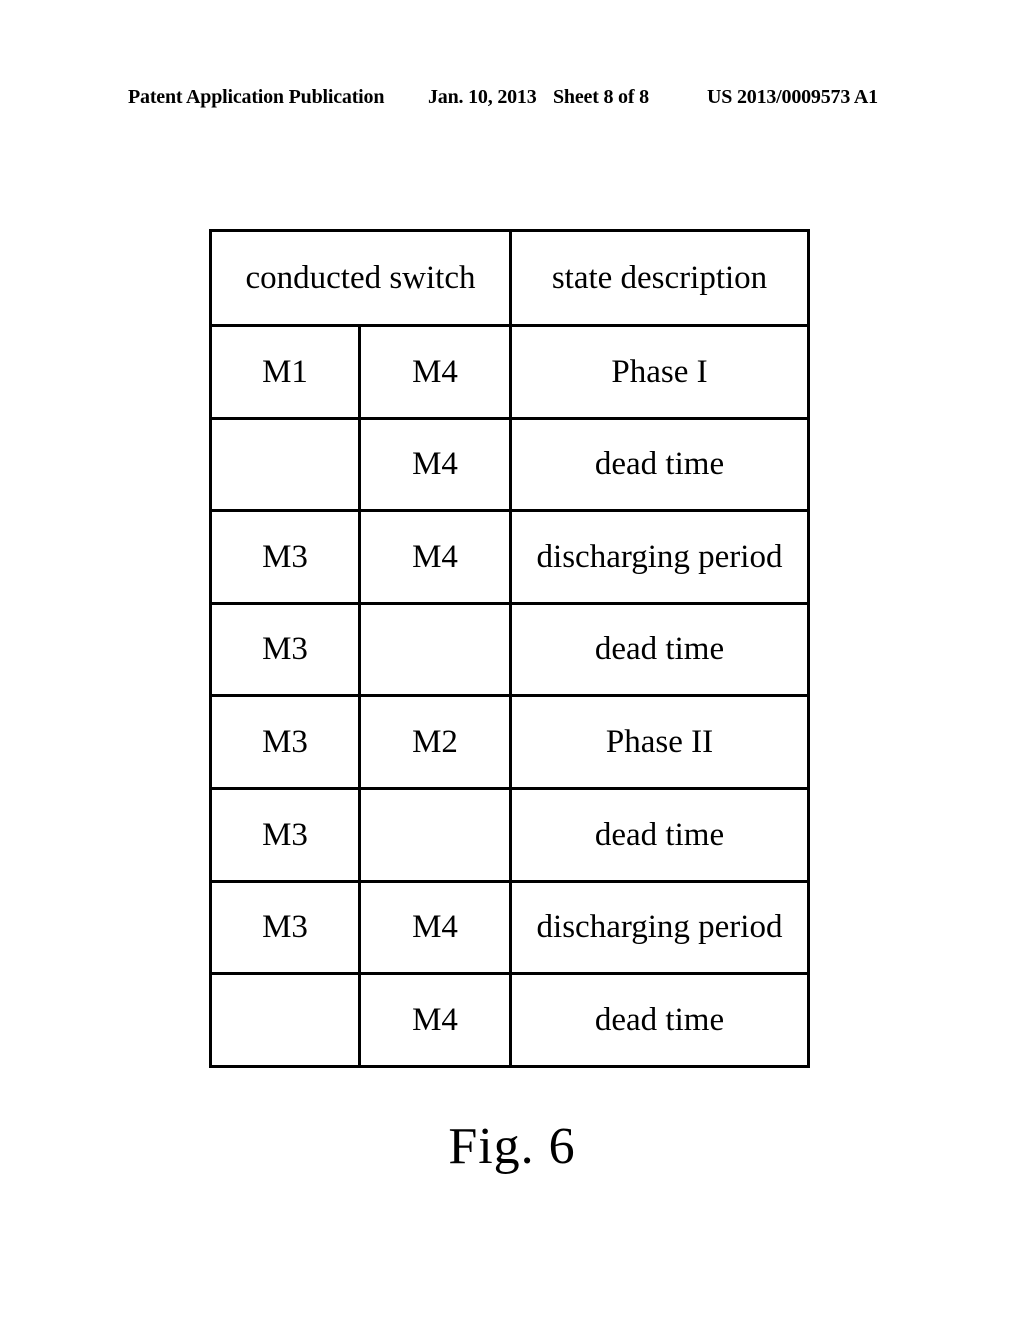  I want to click on cell-description: Phase I, so click(659, 372).